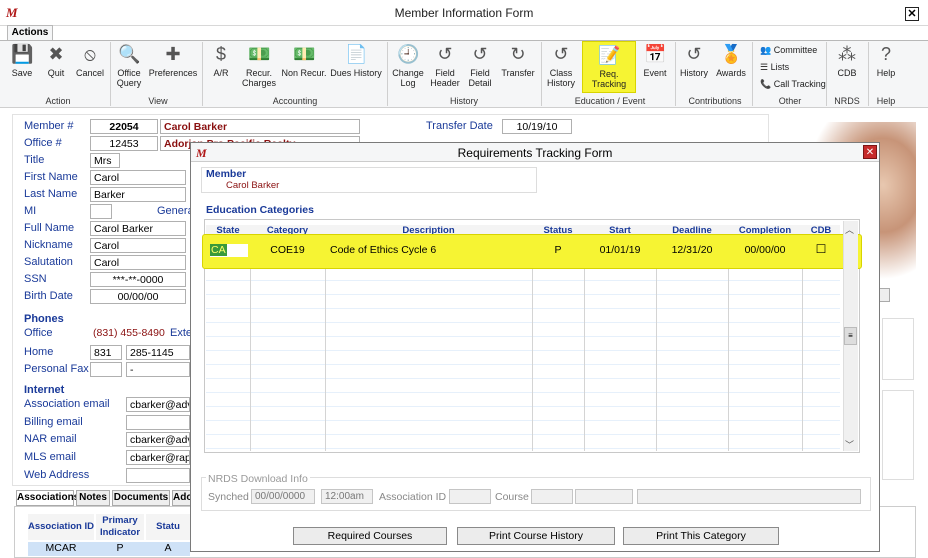 The image size is (928, 558). I want to click on office-no-field: 12453, so click(124, 143).